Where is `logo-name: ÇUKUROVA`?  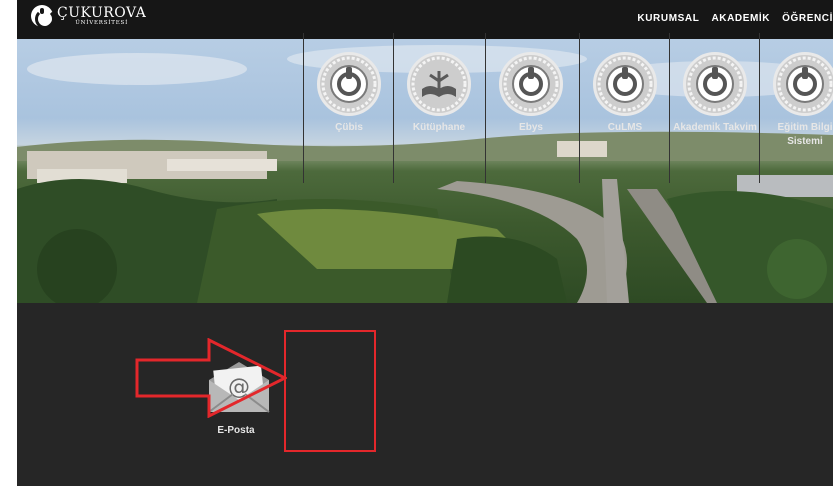 logo-name: ÇUKUROVA is located at coordinates (102, 12).